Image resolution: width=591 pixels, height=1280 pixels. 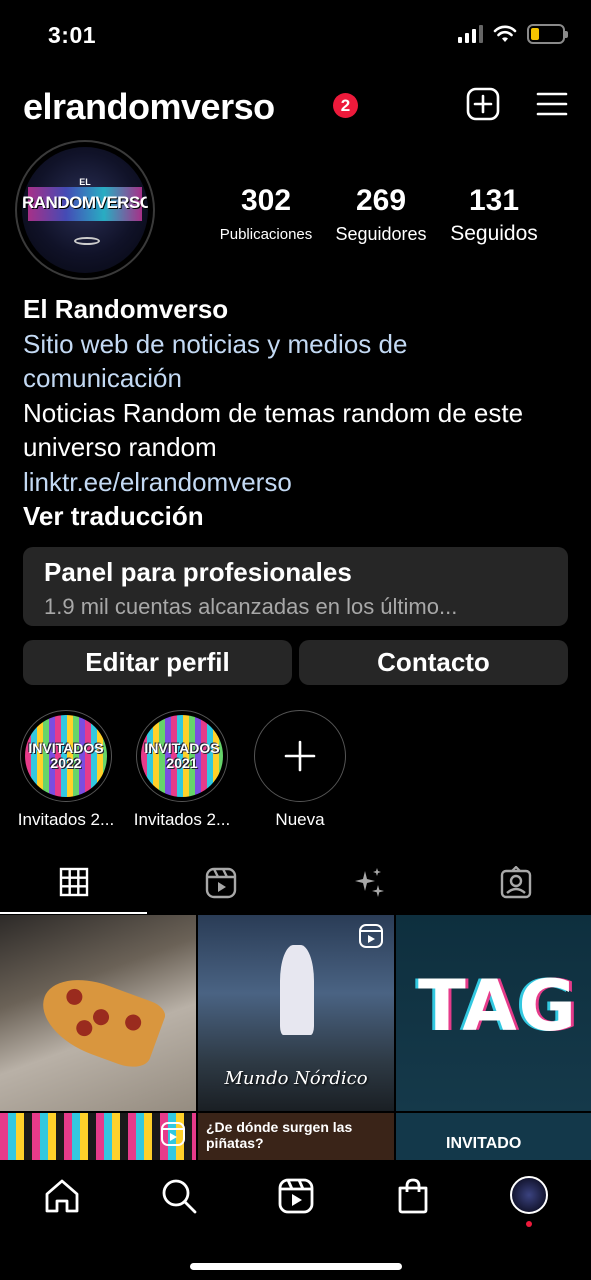 I want to click on stat-posts: 302 Publicaciones, so click(x=266, y=213).